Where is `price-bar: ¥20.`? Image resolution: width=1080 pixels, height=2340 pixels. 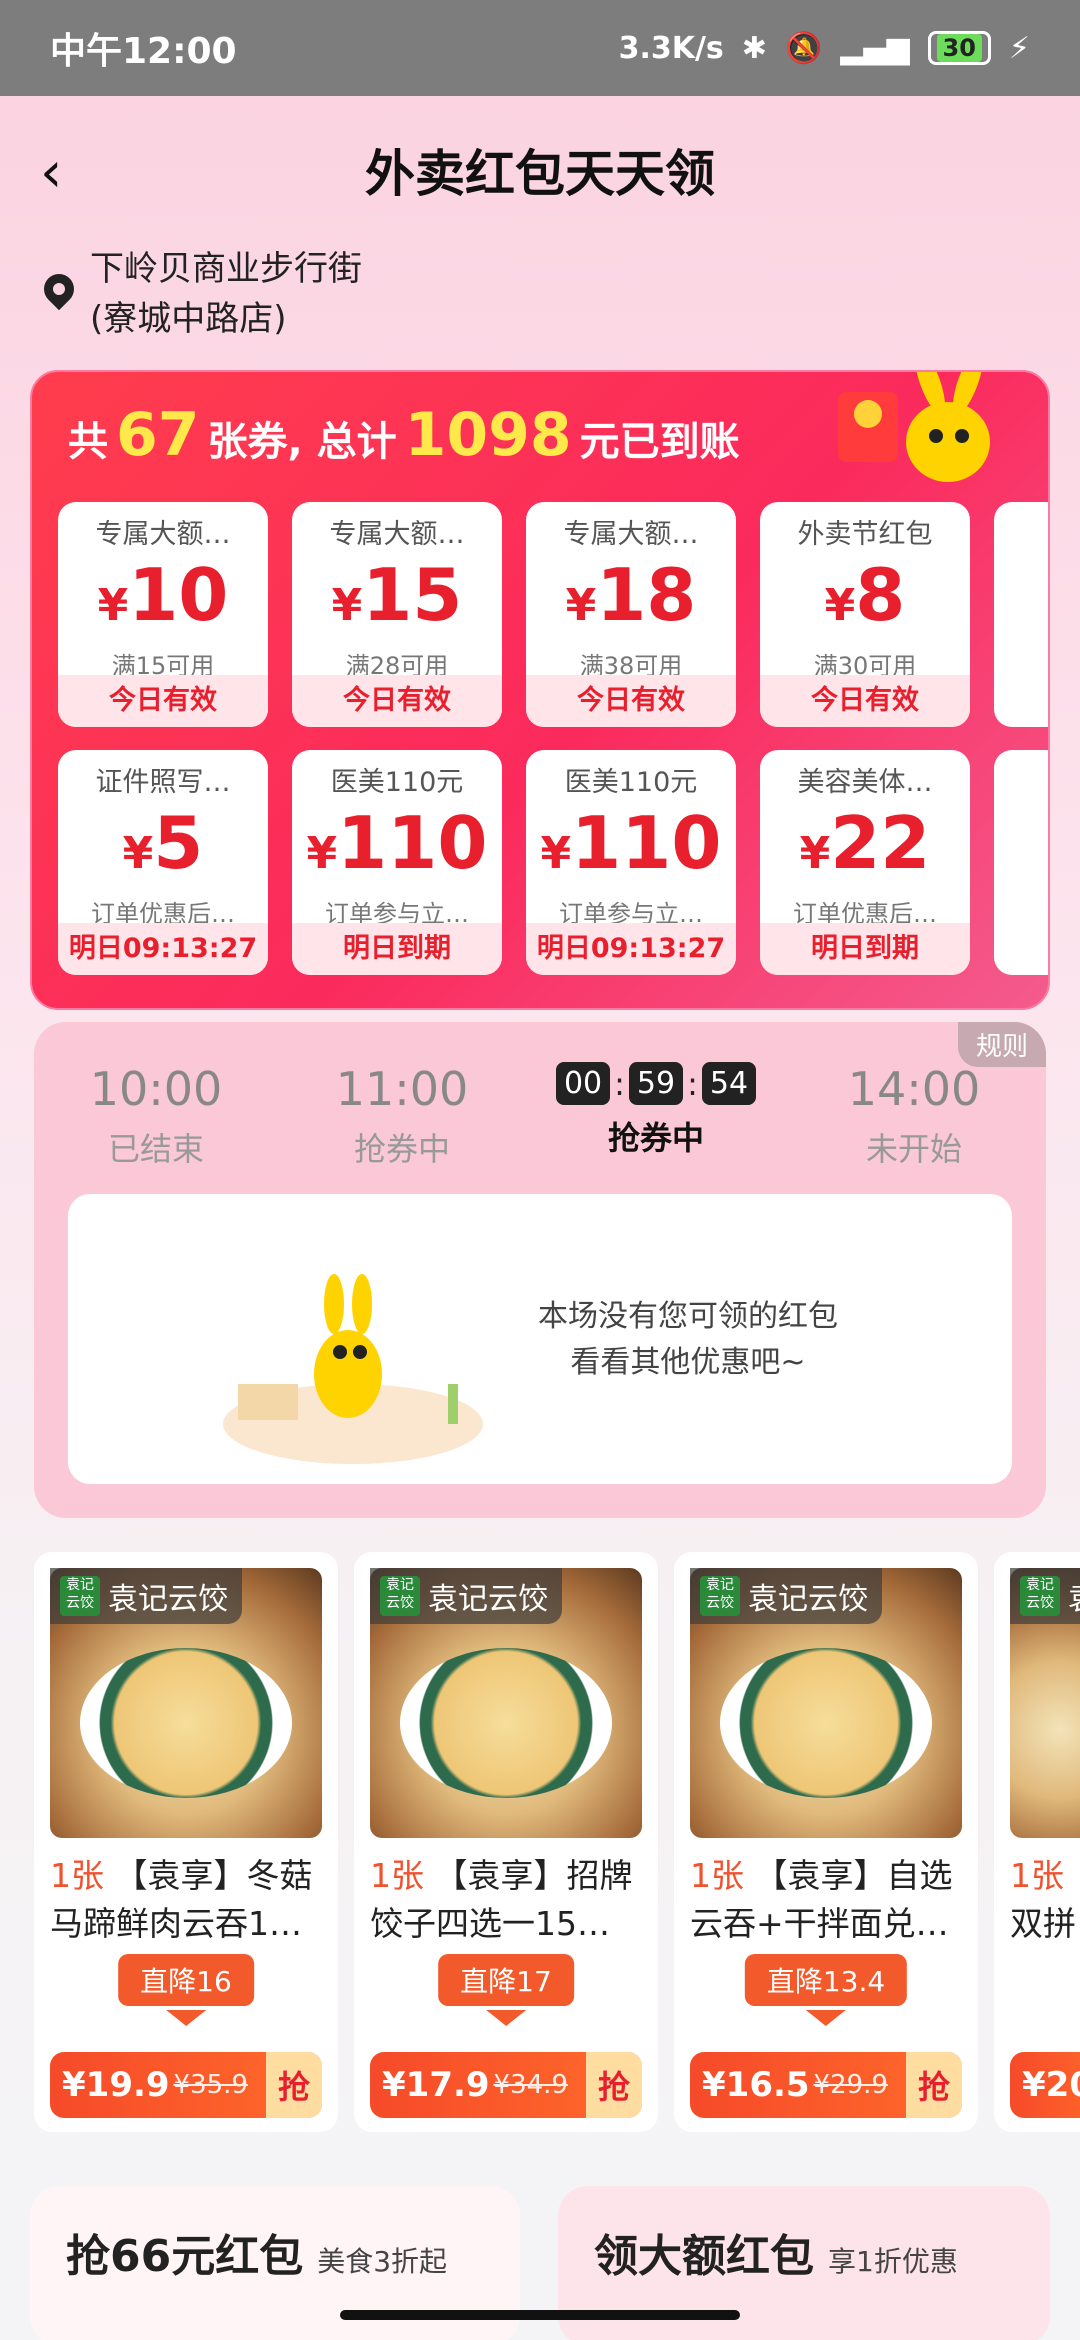
price-bar: ¥20. is located at coordinates (1045, 2085).